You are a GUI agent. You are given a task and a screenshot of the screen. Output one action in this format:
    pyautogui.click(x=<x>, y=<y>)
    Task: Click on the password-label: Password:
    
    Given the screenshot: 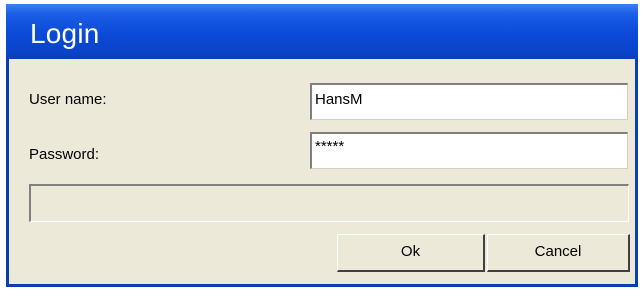 What is the action you would take?
    pyautogui.click(x=64, y=154)
    